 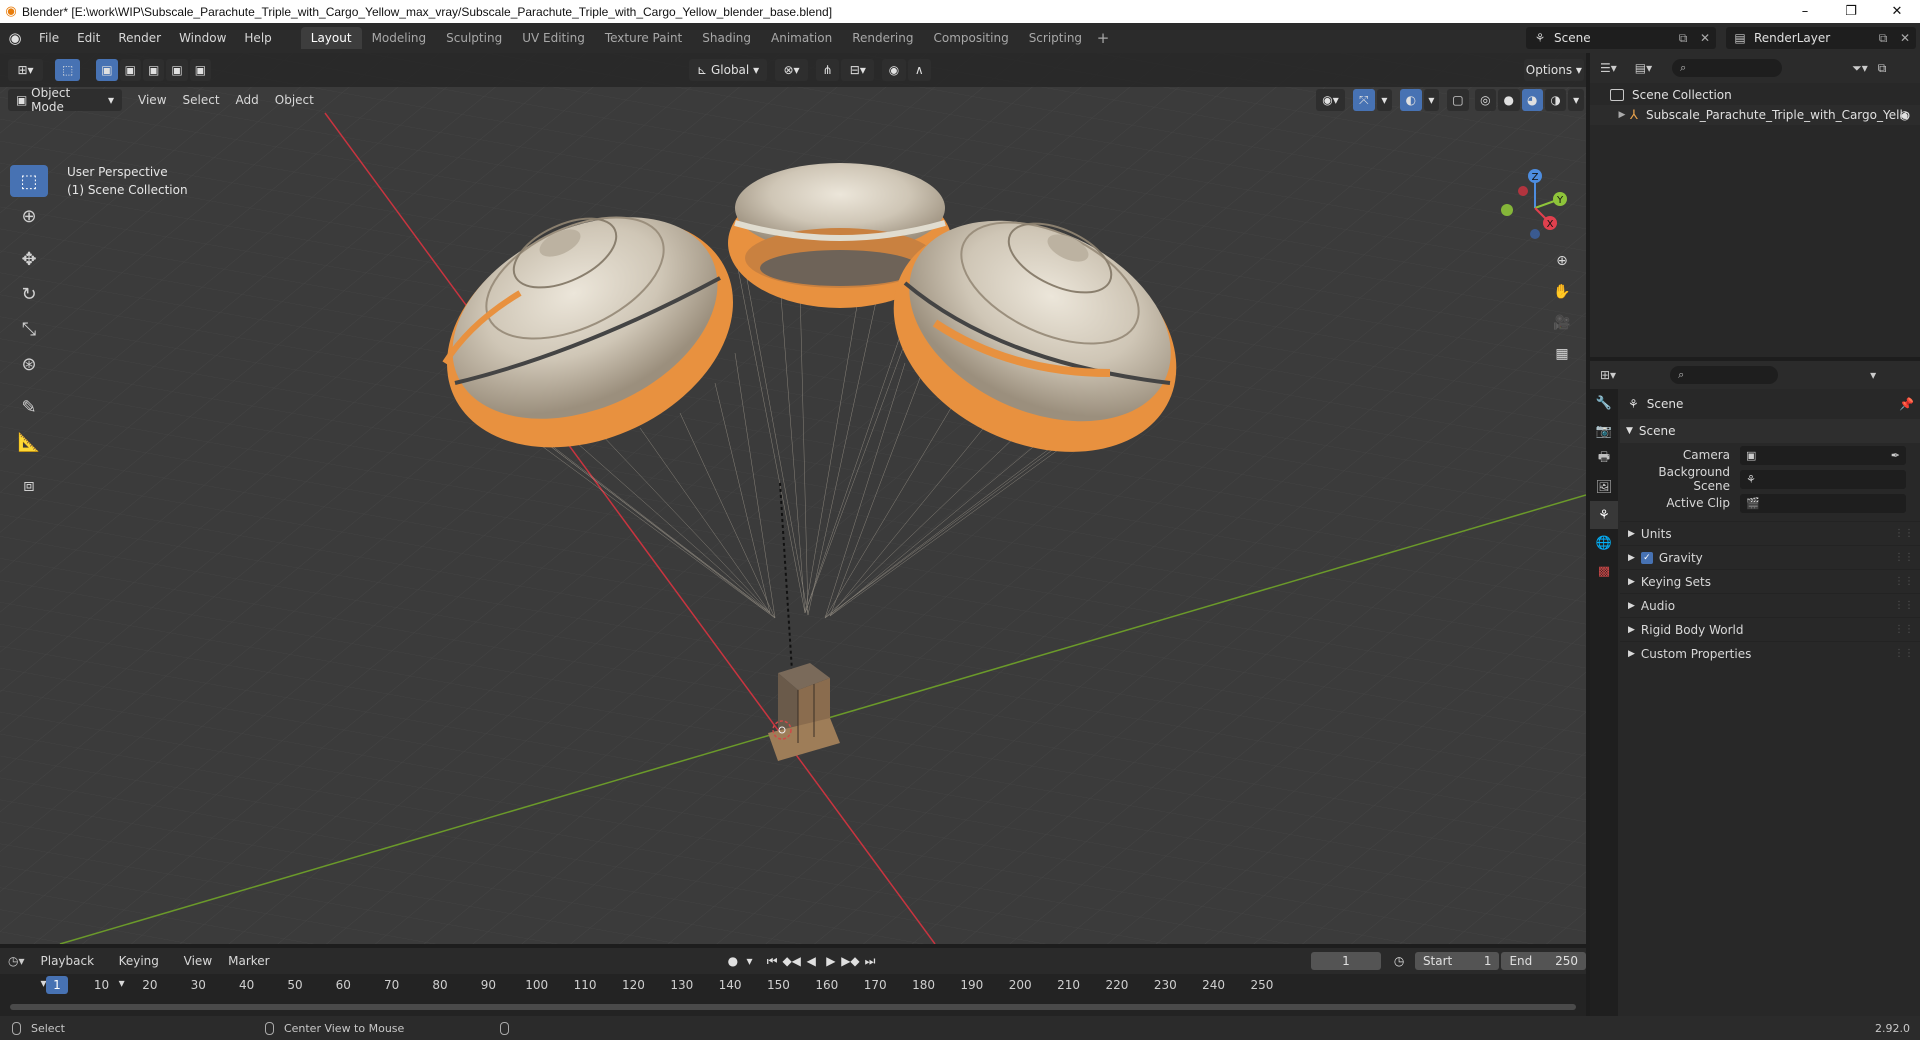 I want to click on move-icon: ✥, so click(x=29, y=259).